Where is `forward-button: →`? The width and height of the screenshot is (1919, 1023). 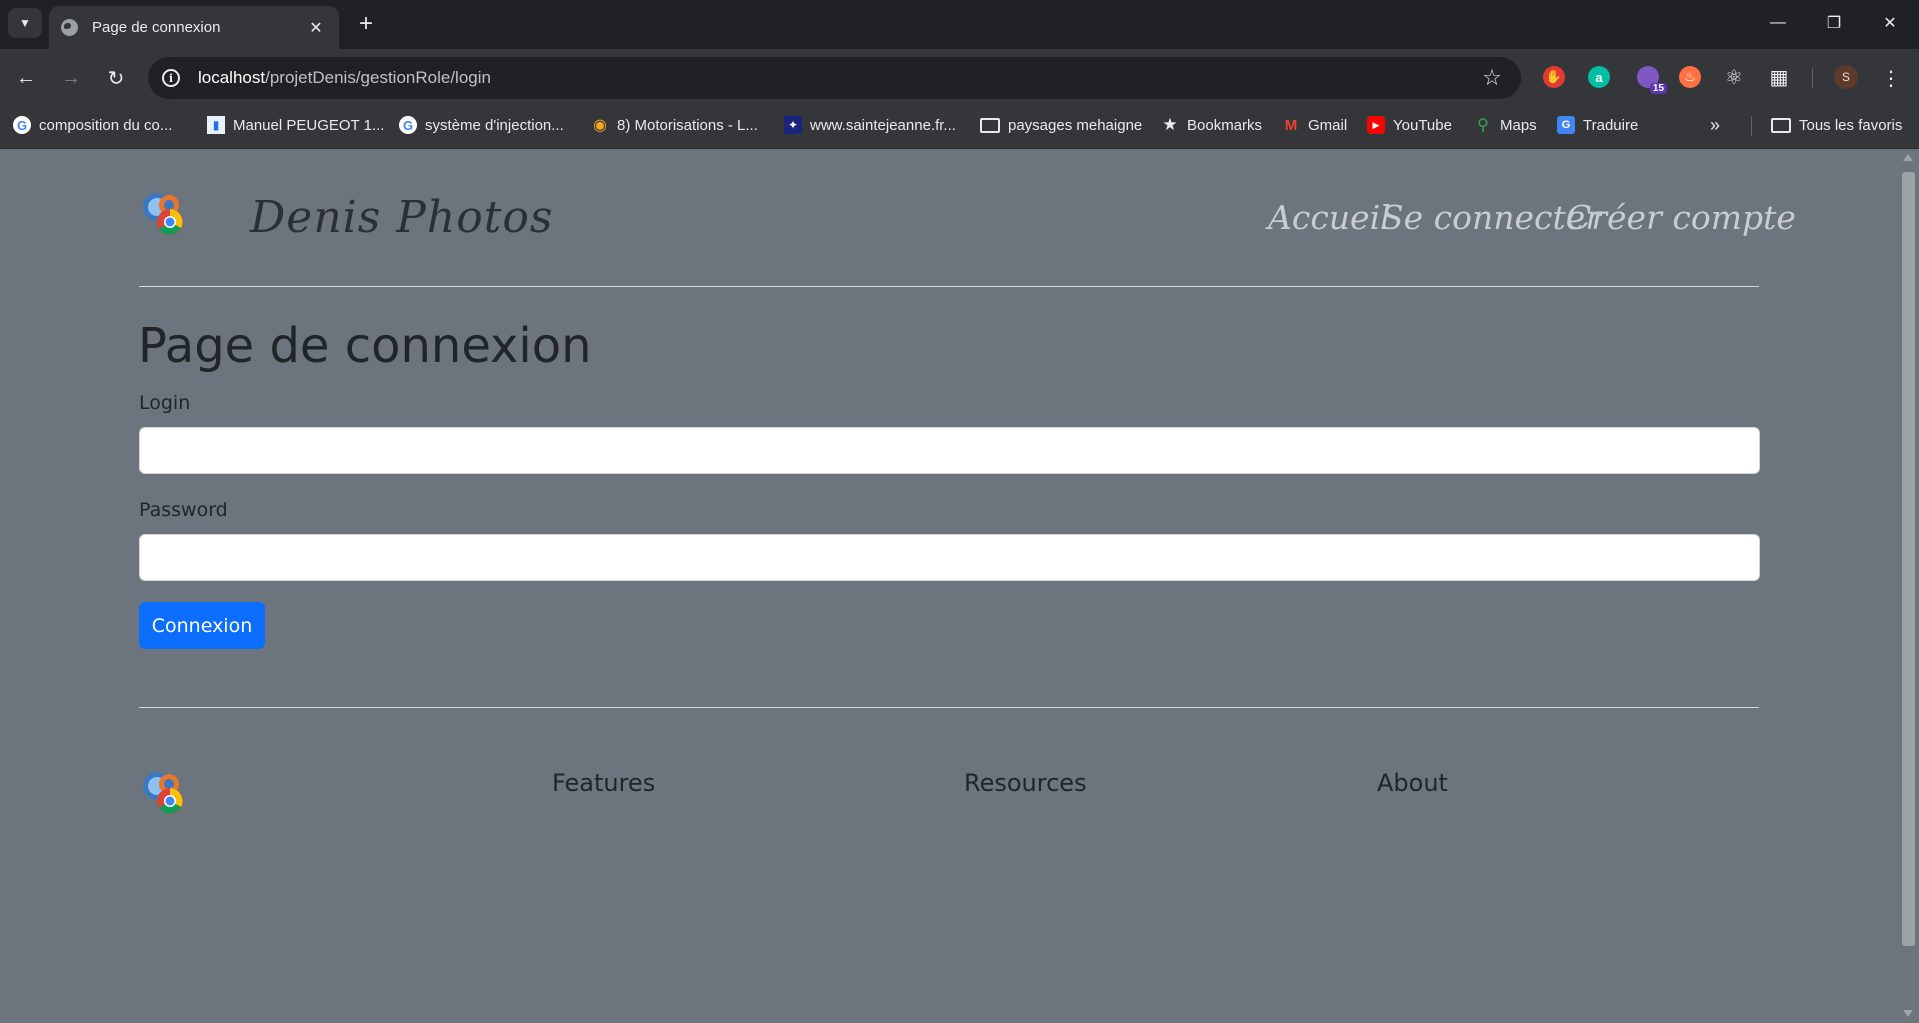
forward-button: → is located at coordinates (71, 78).